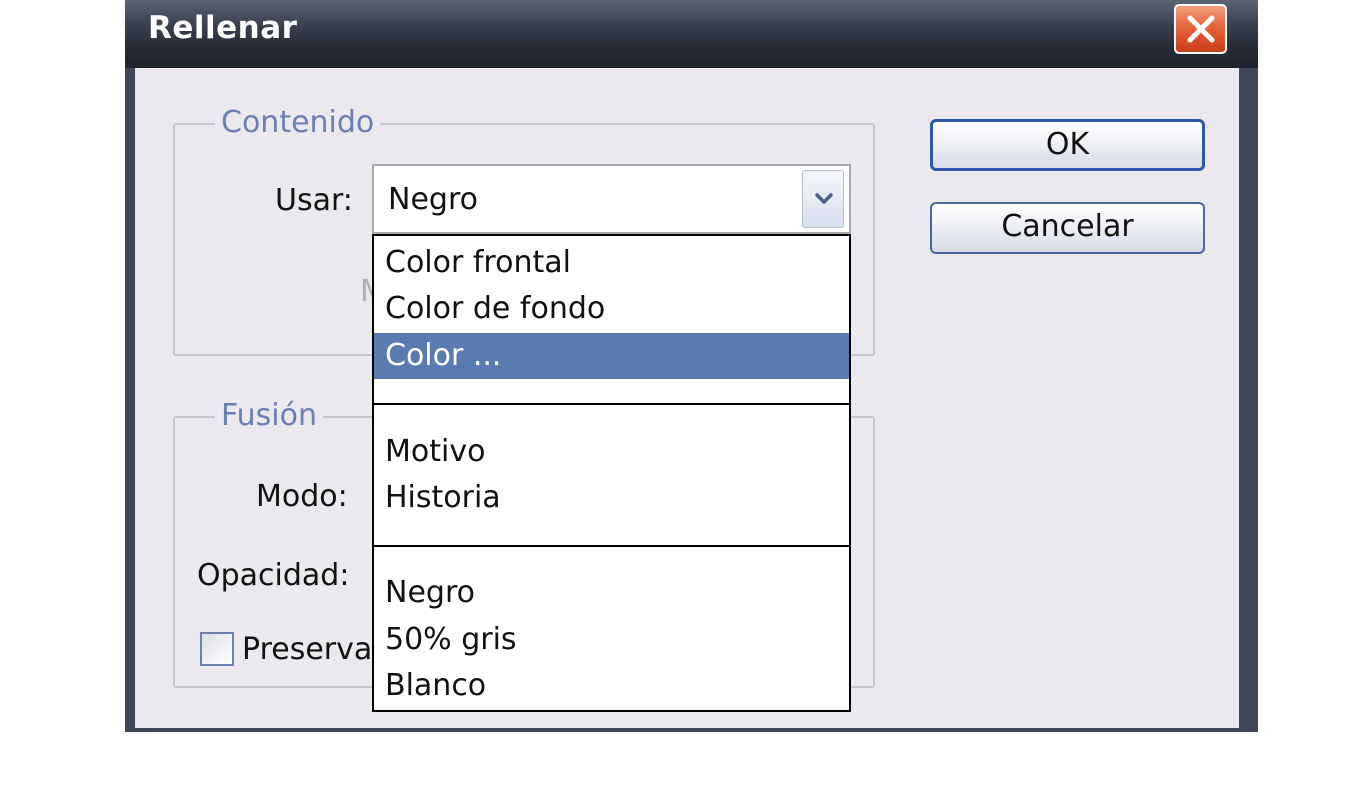 This screenshot has height=791, width=1349. I want to click on usar-dropdown-button, so click(823, 199).